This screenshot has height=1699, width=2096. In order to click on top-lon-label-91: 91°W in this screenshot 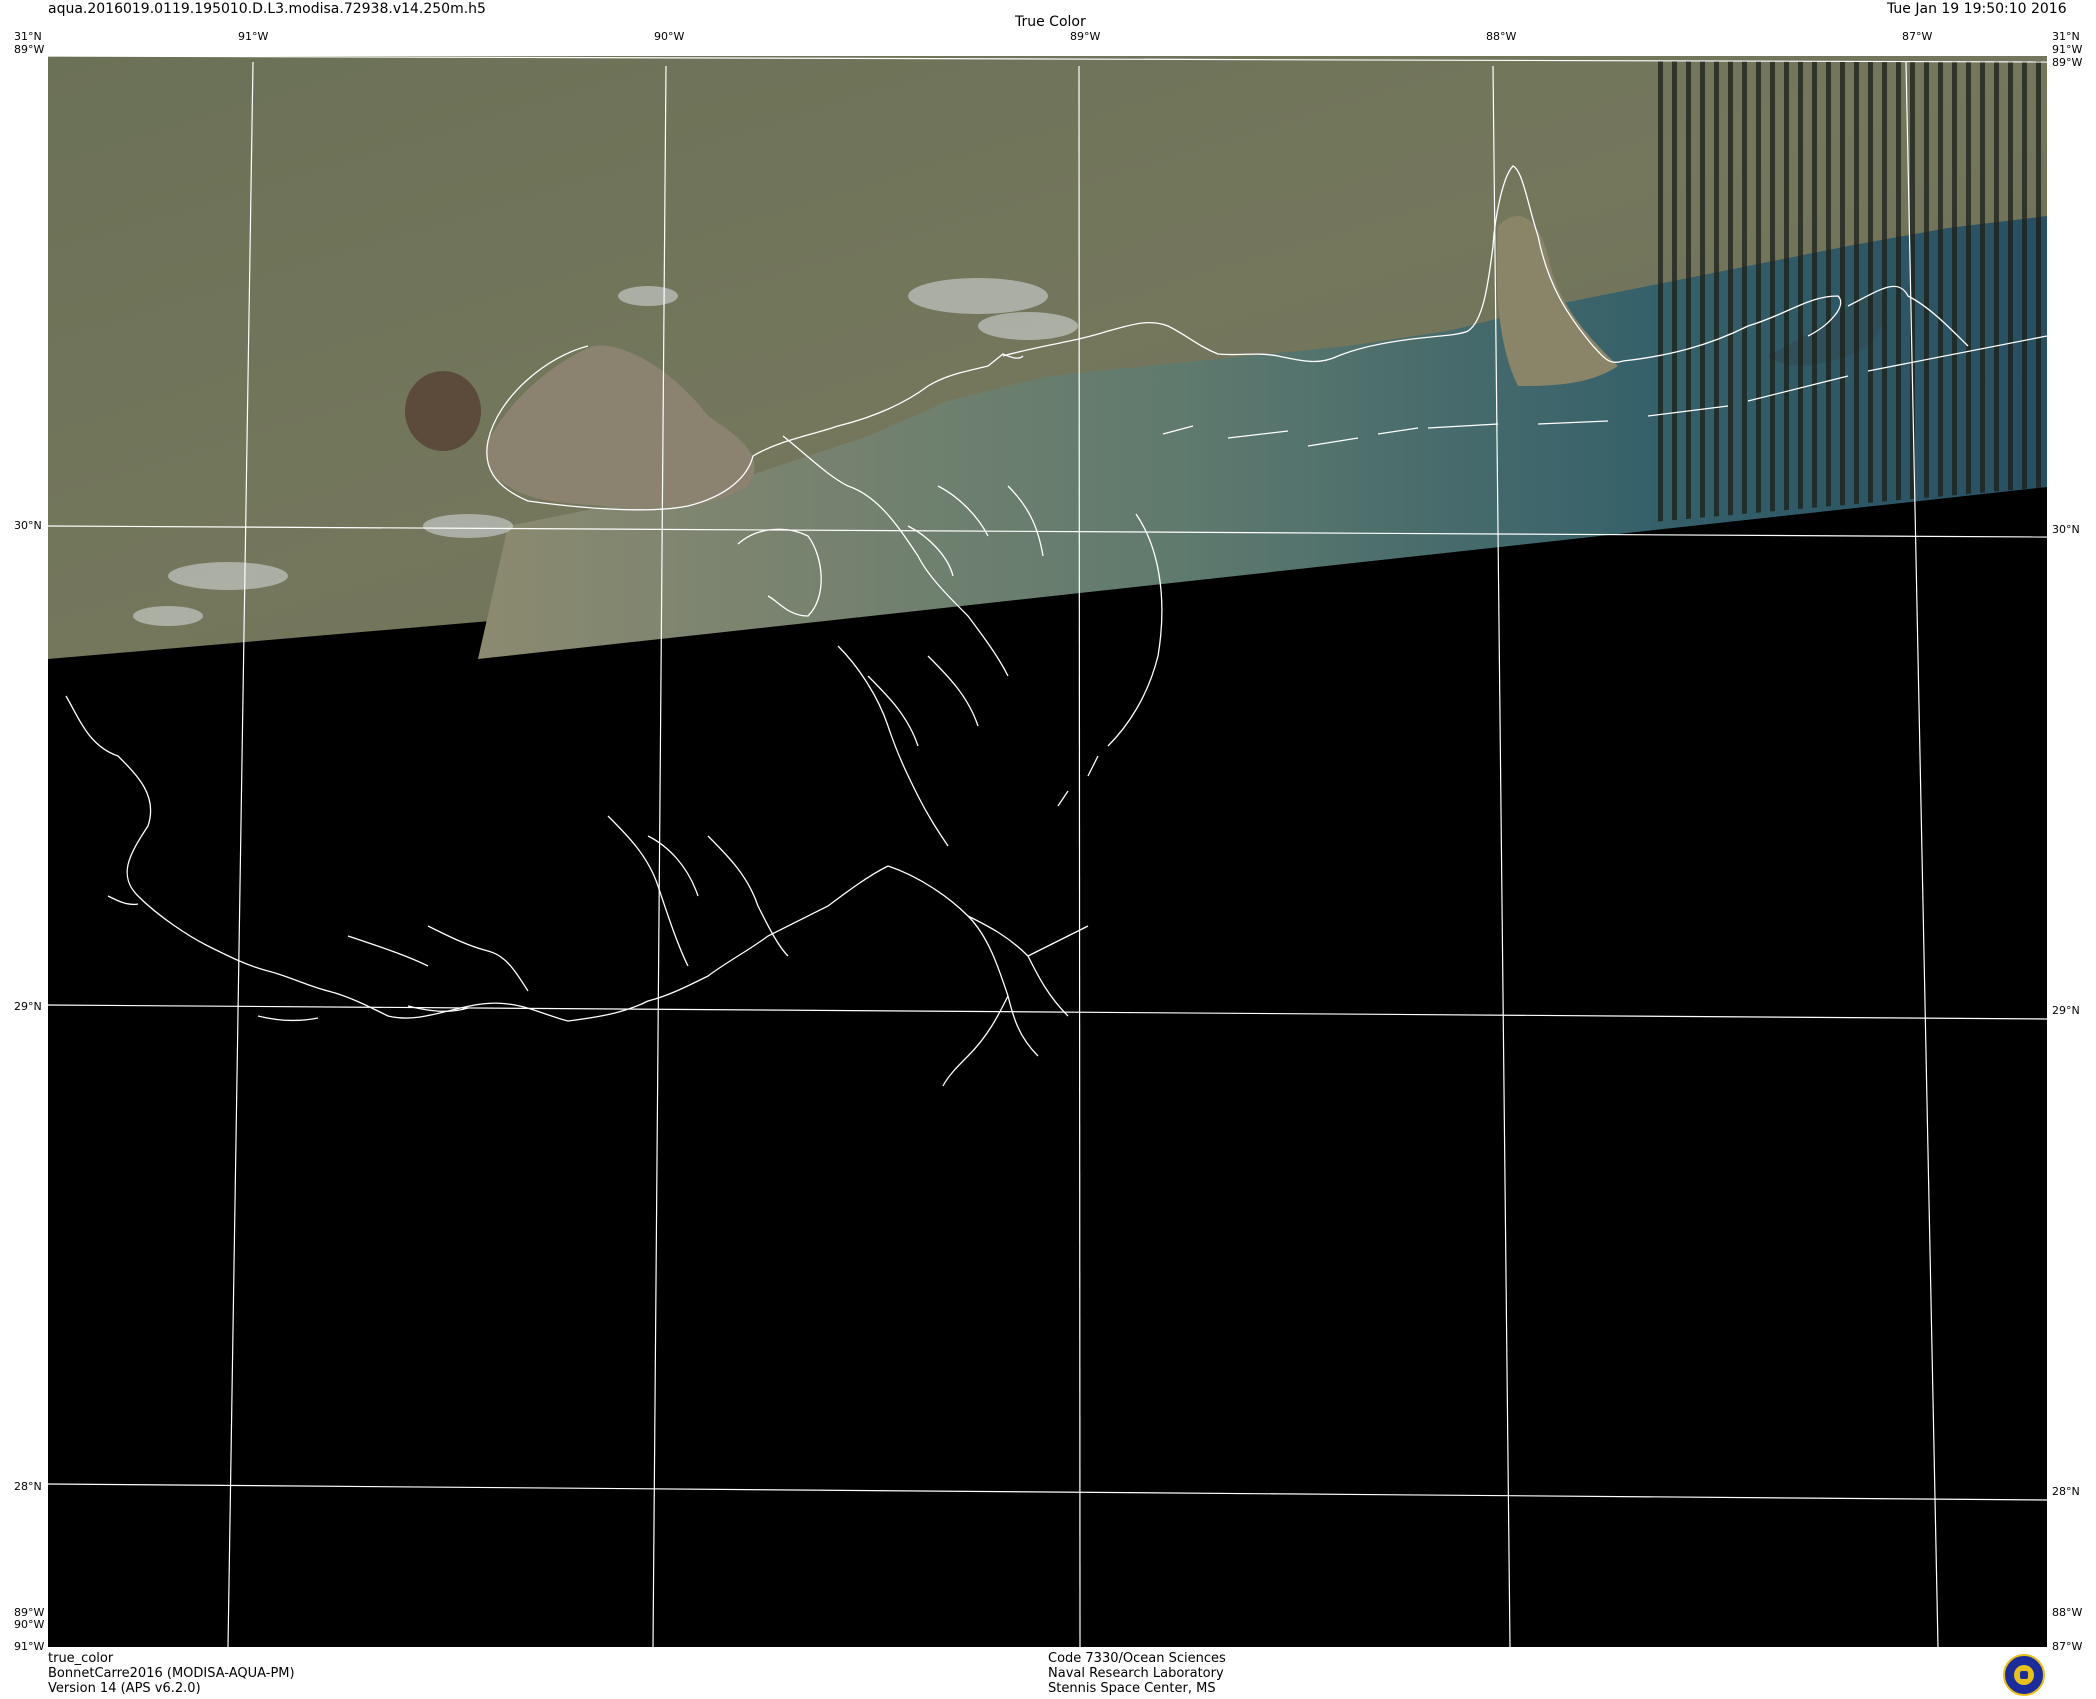, I will do `click(253, 36)`.